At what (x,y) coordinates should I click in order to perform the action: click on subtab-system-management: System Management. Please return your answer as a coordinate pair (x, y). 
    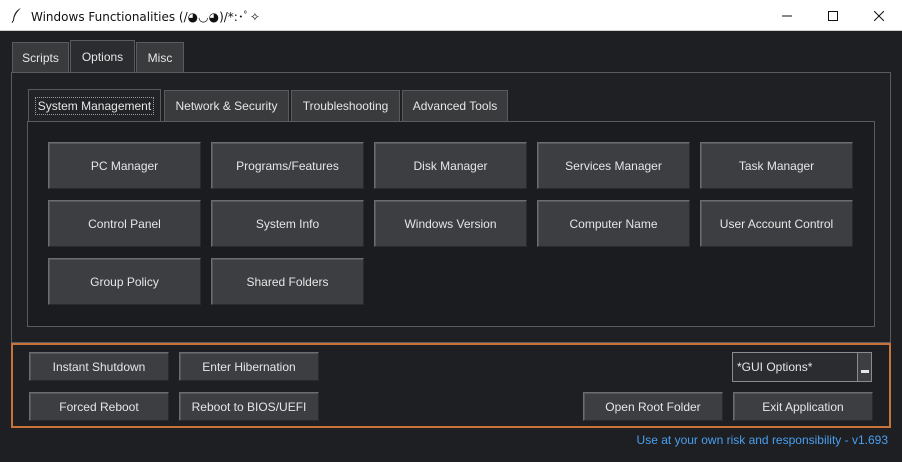
    Looking at the image, I should click on (94, 105).